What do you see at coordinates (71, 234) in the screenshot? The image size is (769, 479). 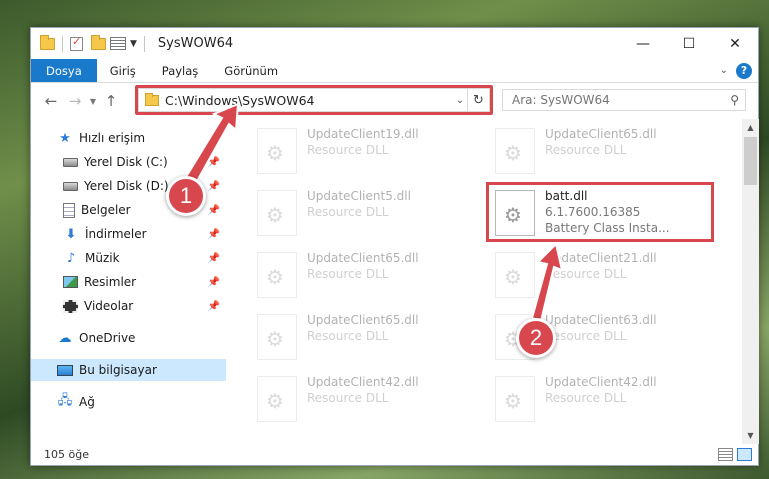 I see `download-icon: ⬇` at bounding box center [71, 234].